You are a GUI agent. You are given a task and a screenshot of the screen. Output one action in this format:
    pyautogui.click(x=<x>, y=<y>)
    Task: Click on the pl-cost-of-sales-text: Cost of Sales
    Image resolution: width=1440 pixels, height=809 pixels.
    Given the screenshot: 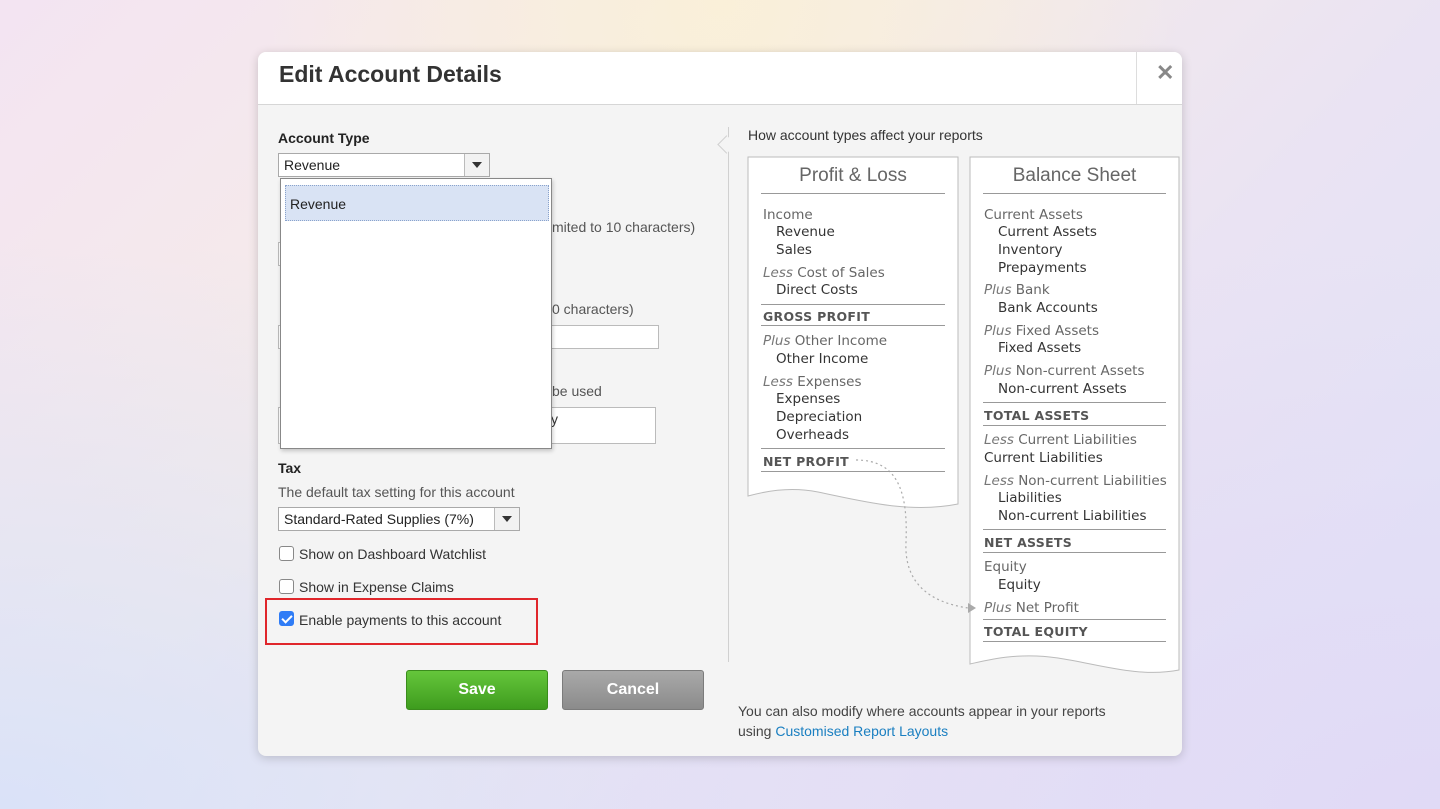 What is the action you would take?
    pyautogui.click(x=838, y=273)
    